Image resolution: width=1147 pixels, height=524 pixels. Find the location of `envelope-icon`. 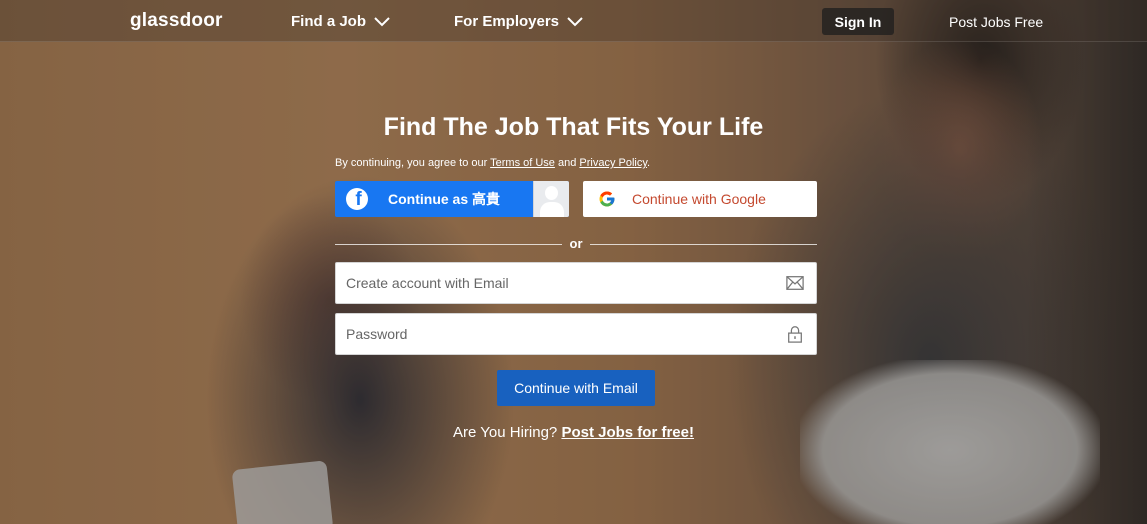

envelope-icon is located at coordinates (795, 283).